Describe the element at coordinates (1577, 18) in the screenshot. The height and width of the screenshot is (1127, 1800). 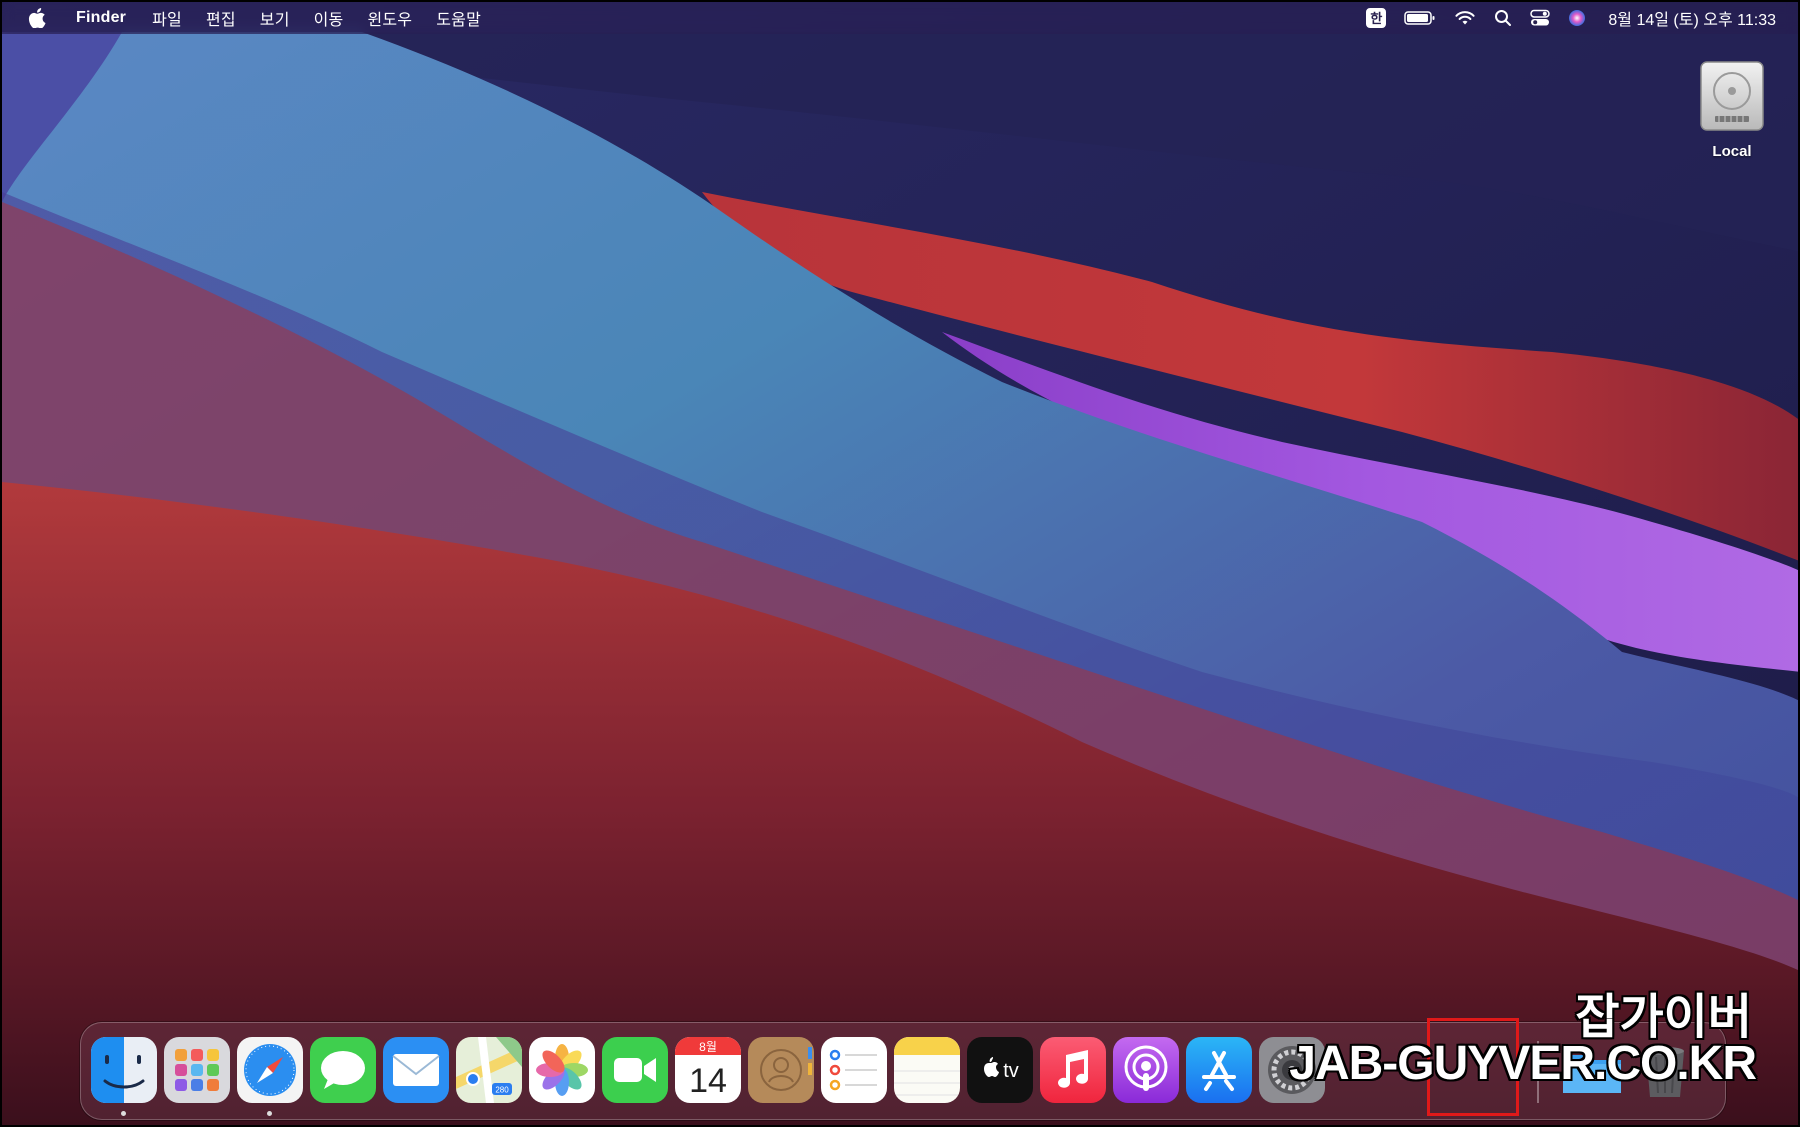
I see `siri-icon` at that location.